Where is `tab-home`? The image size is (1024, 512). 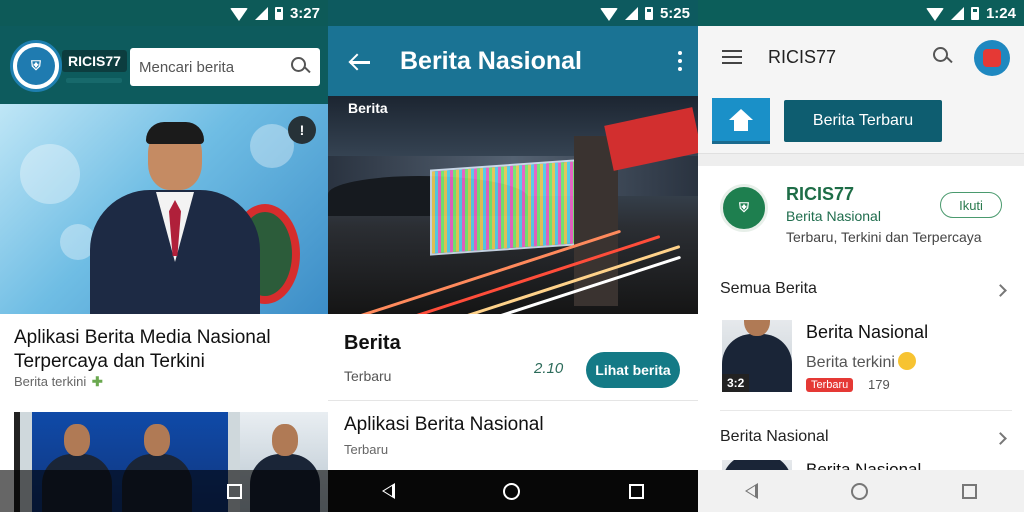 tab-home is located at coordinates (741, 121).